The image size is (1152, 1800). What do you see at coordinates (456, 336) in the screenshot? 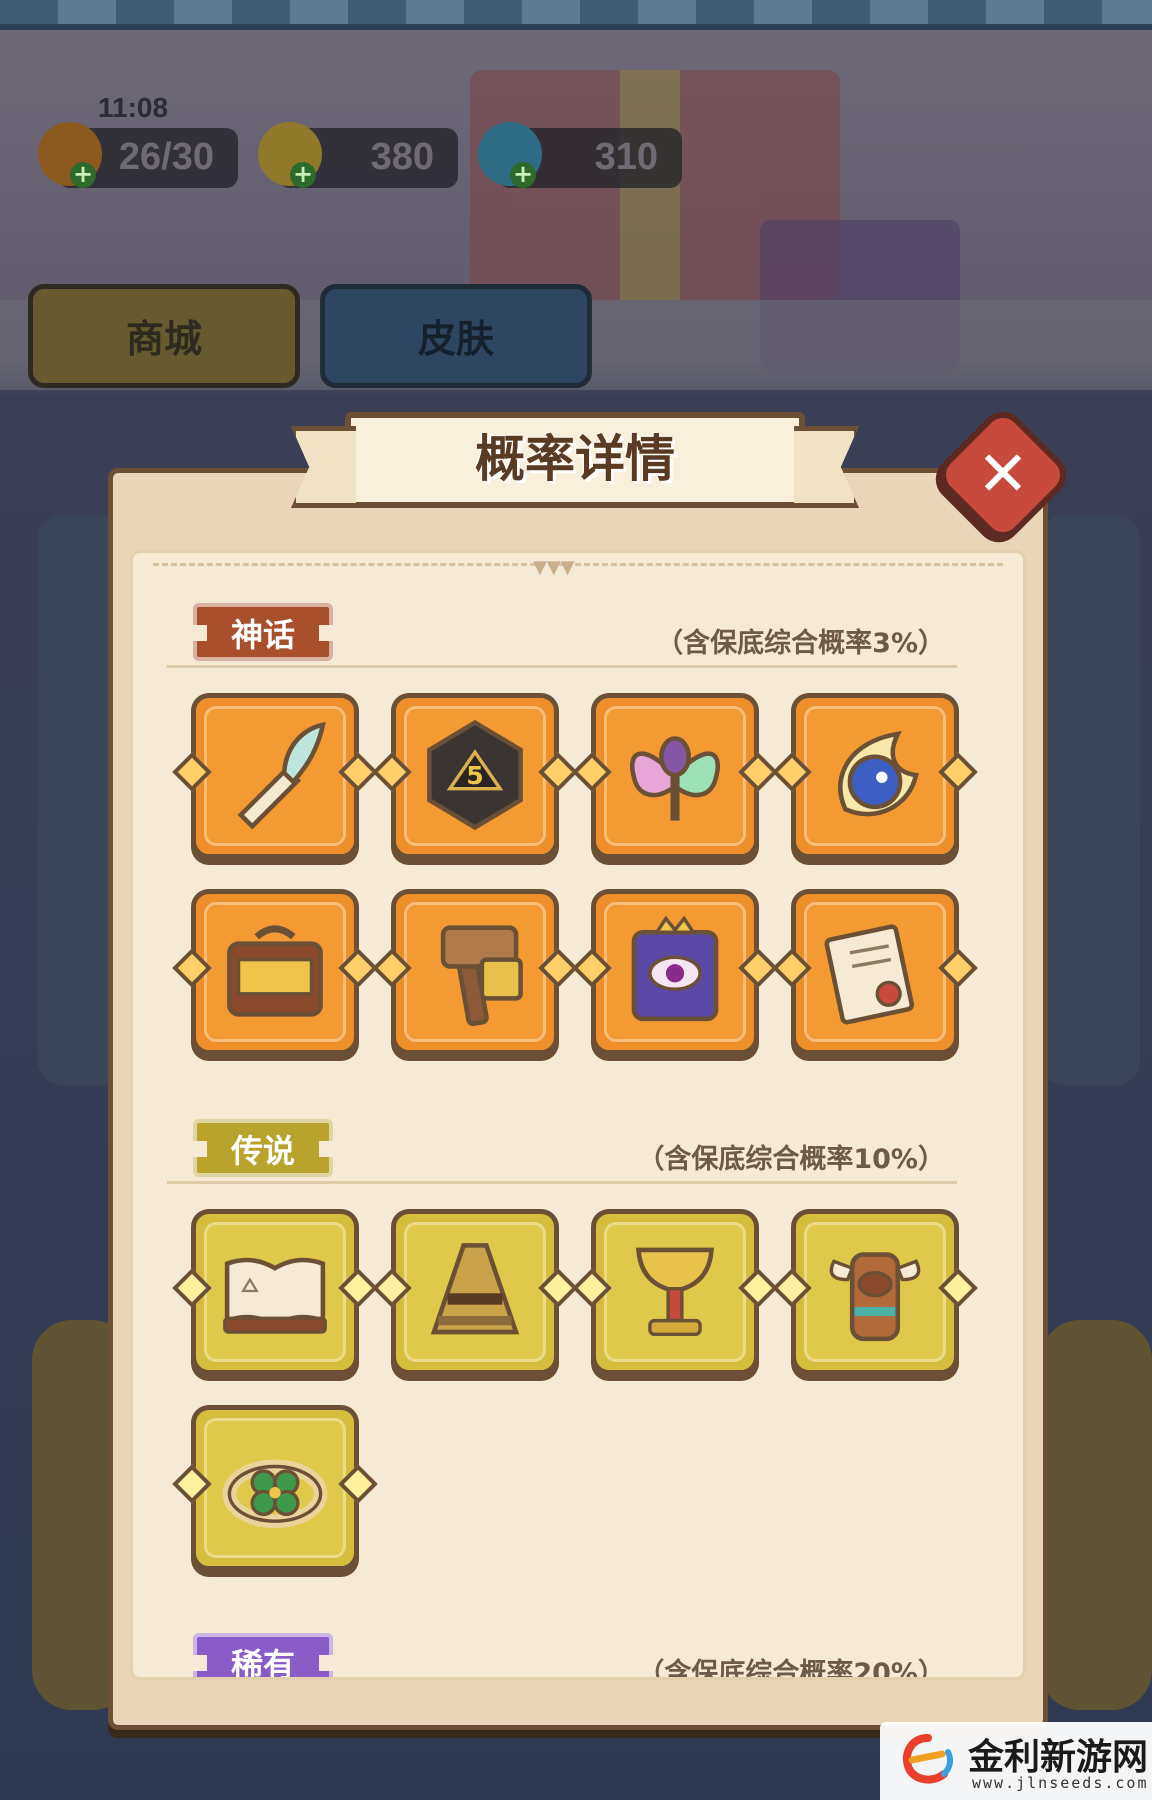
I see `tab-skins: 皮肤` at bounding box center [456, 336].